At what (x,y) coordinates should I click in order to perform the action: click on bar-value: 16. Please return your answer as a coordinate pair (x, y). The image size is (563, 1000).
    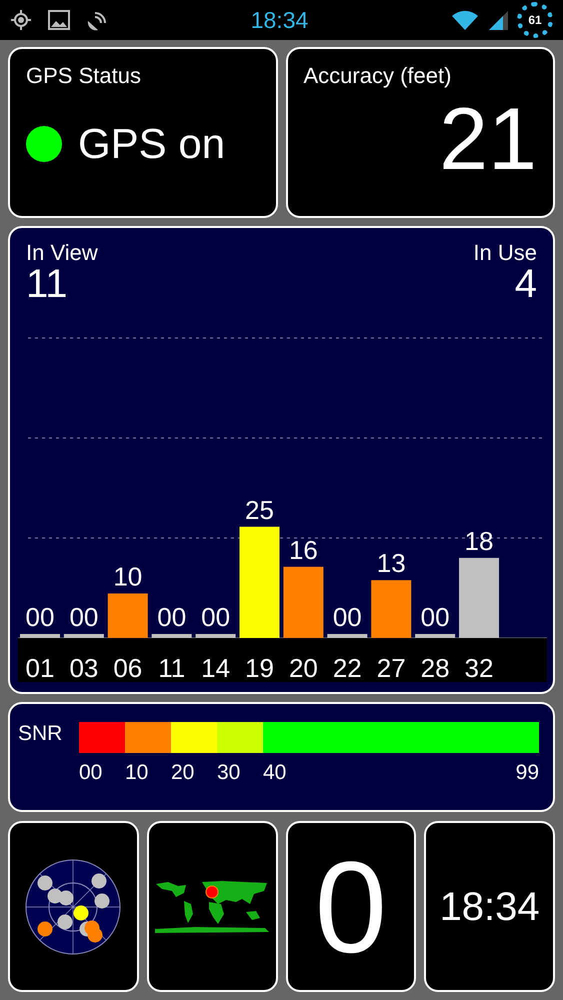
    Looking at the image, I should click on (303, 549).